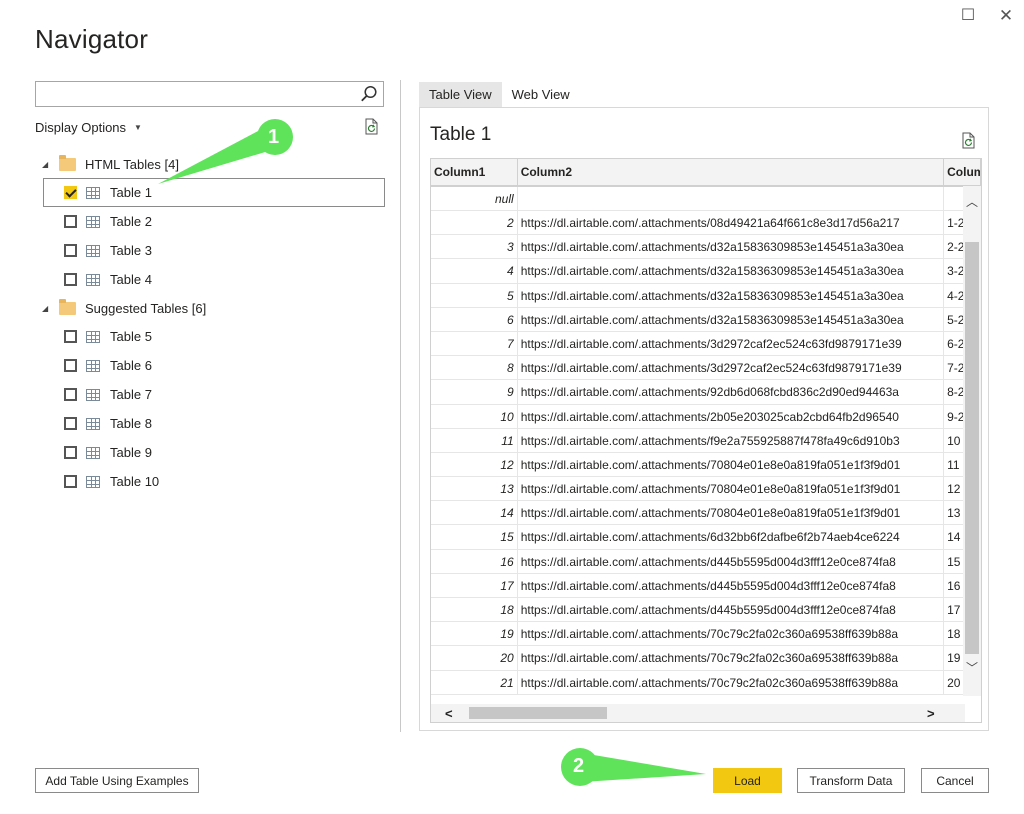 This screenshot has width=1024, height=814. Describe the element at coordinates (955, 780) in the screenshot. I see `cancel-button: Cancel` at that location.